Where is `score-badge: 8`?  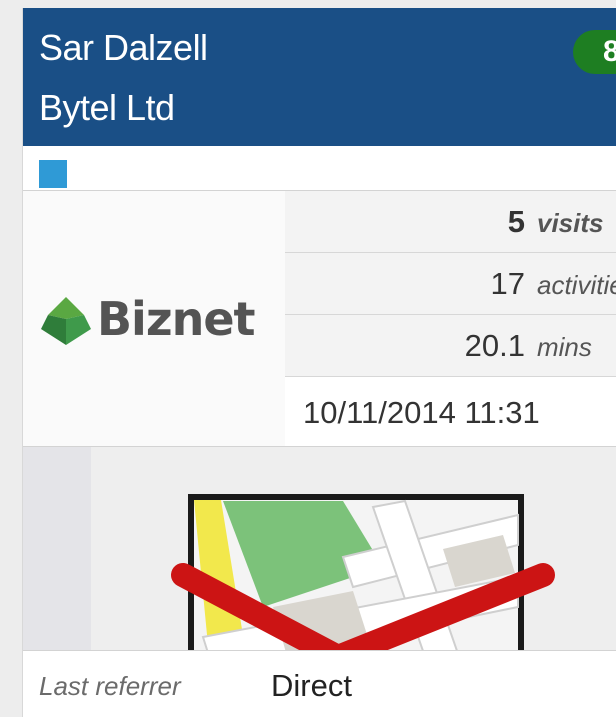 score-badge: 8 is located at coordinates (594, 52).